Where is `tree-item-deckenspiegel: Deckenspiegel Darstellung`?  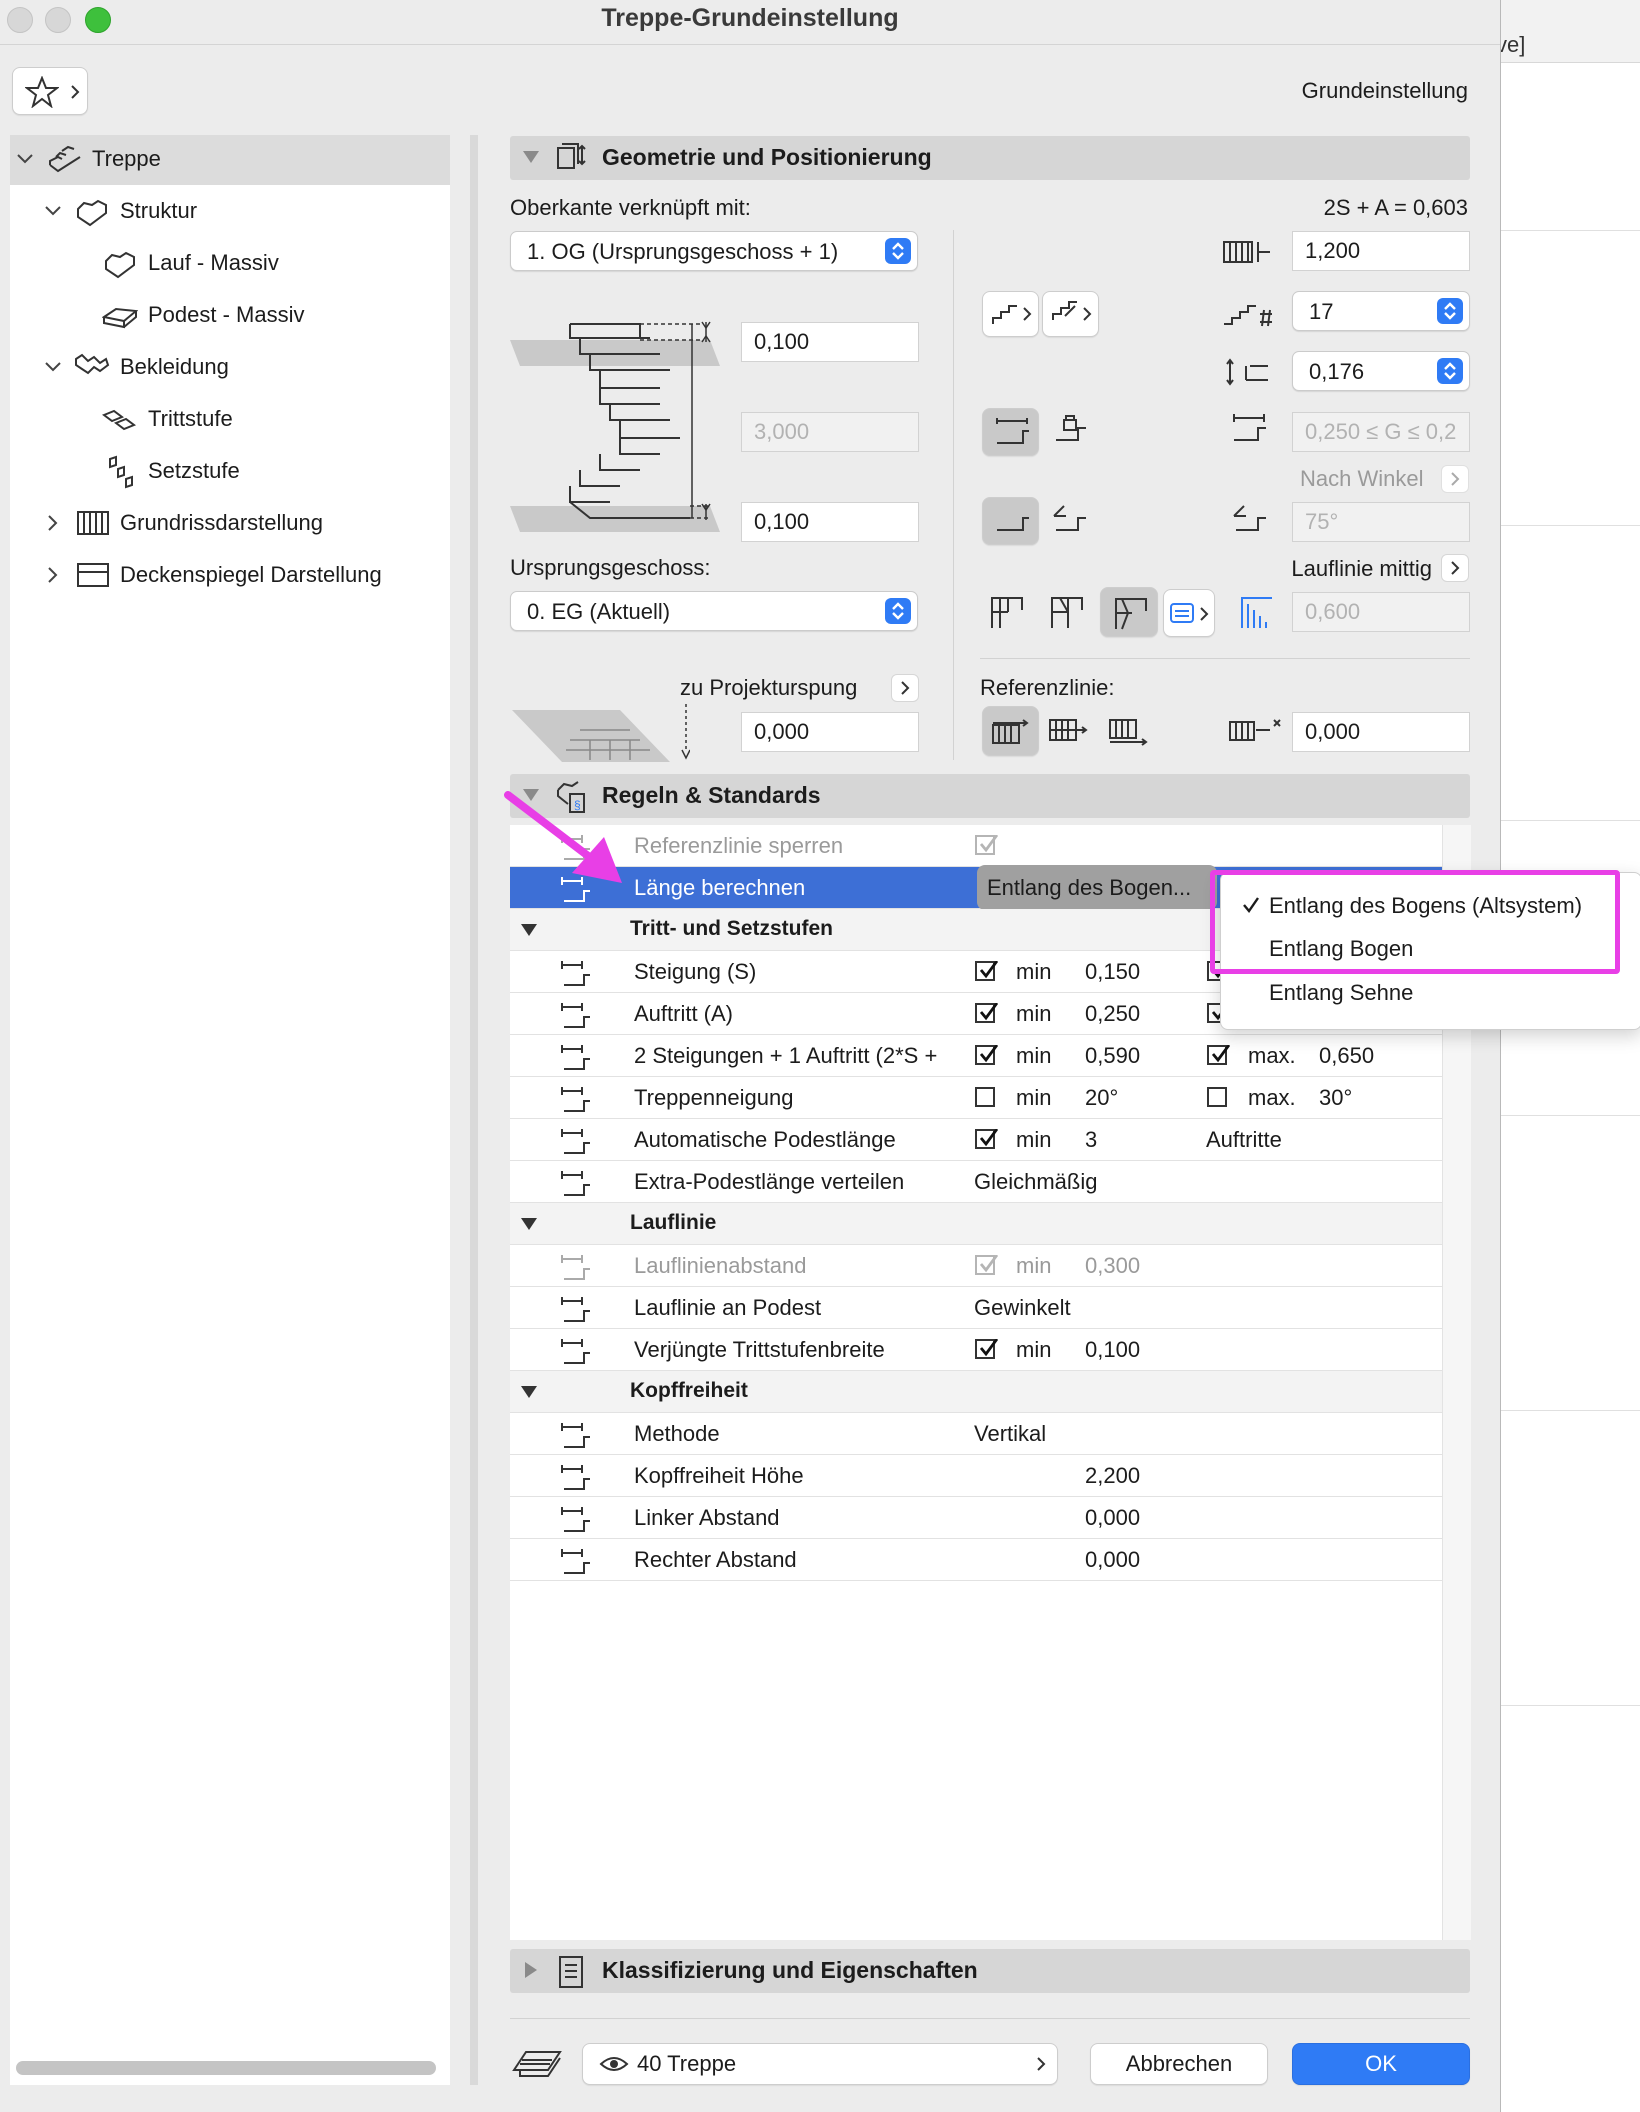 tree-item-deckenspiegel: Deckenspiegel Darstellung is located at coordinates (230, 576).